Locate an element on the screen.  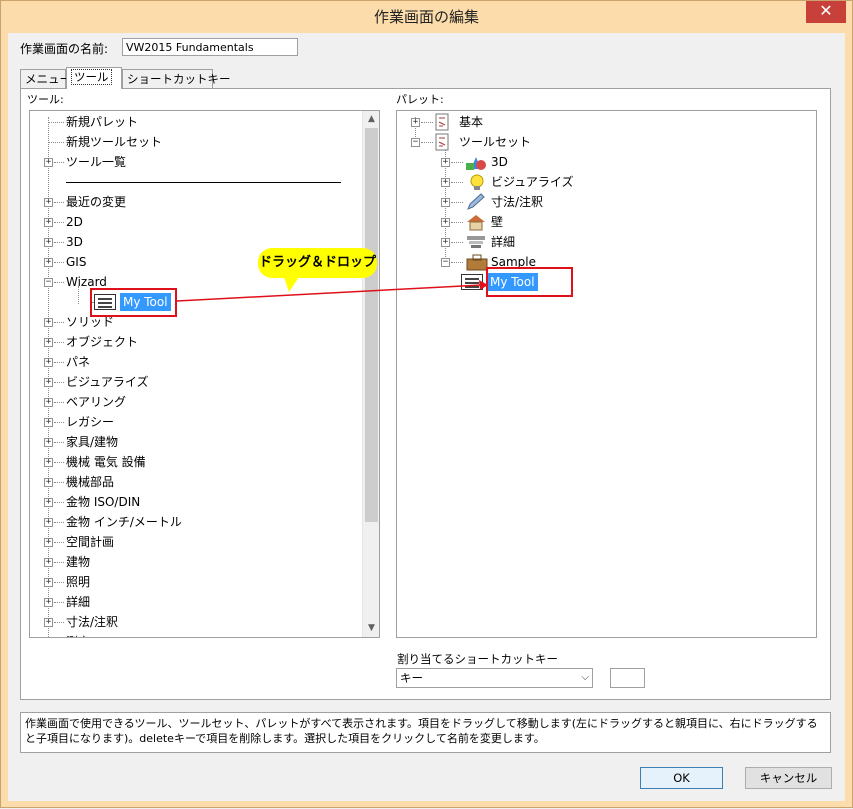
target-highlight-box is located at coordinates (529, 282).